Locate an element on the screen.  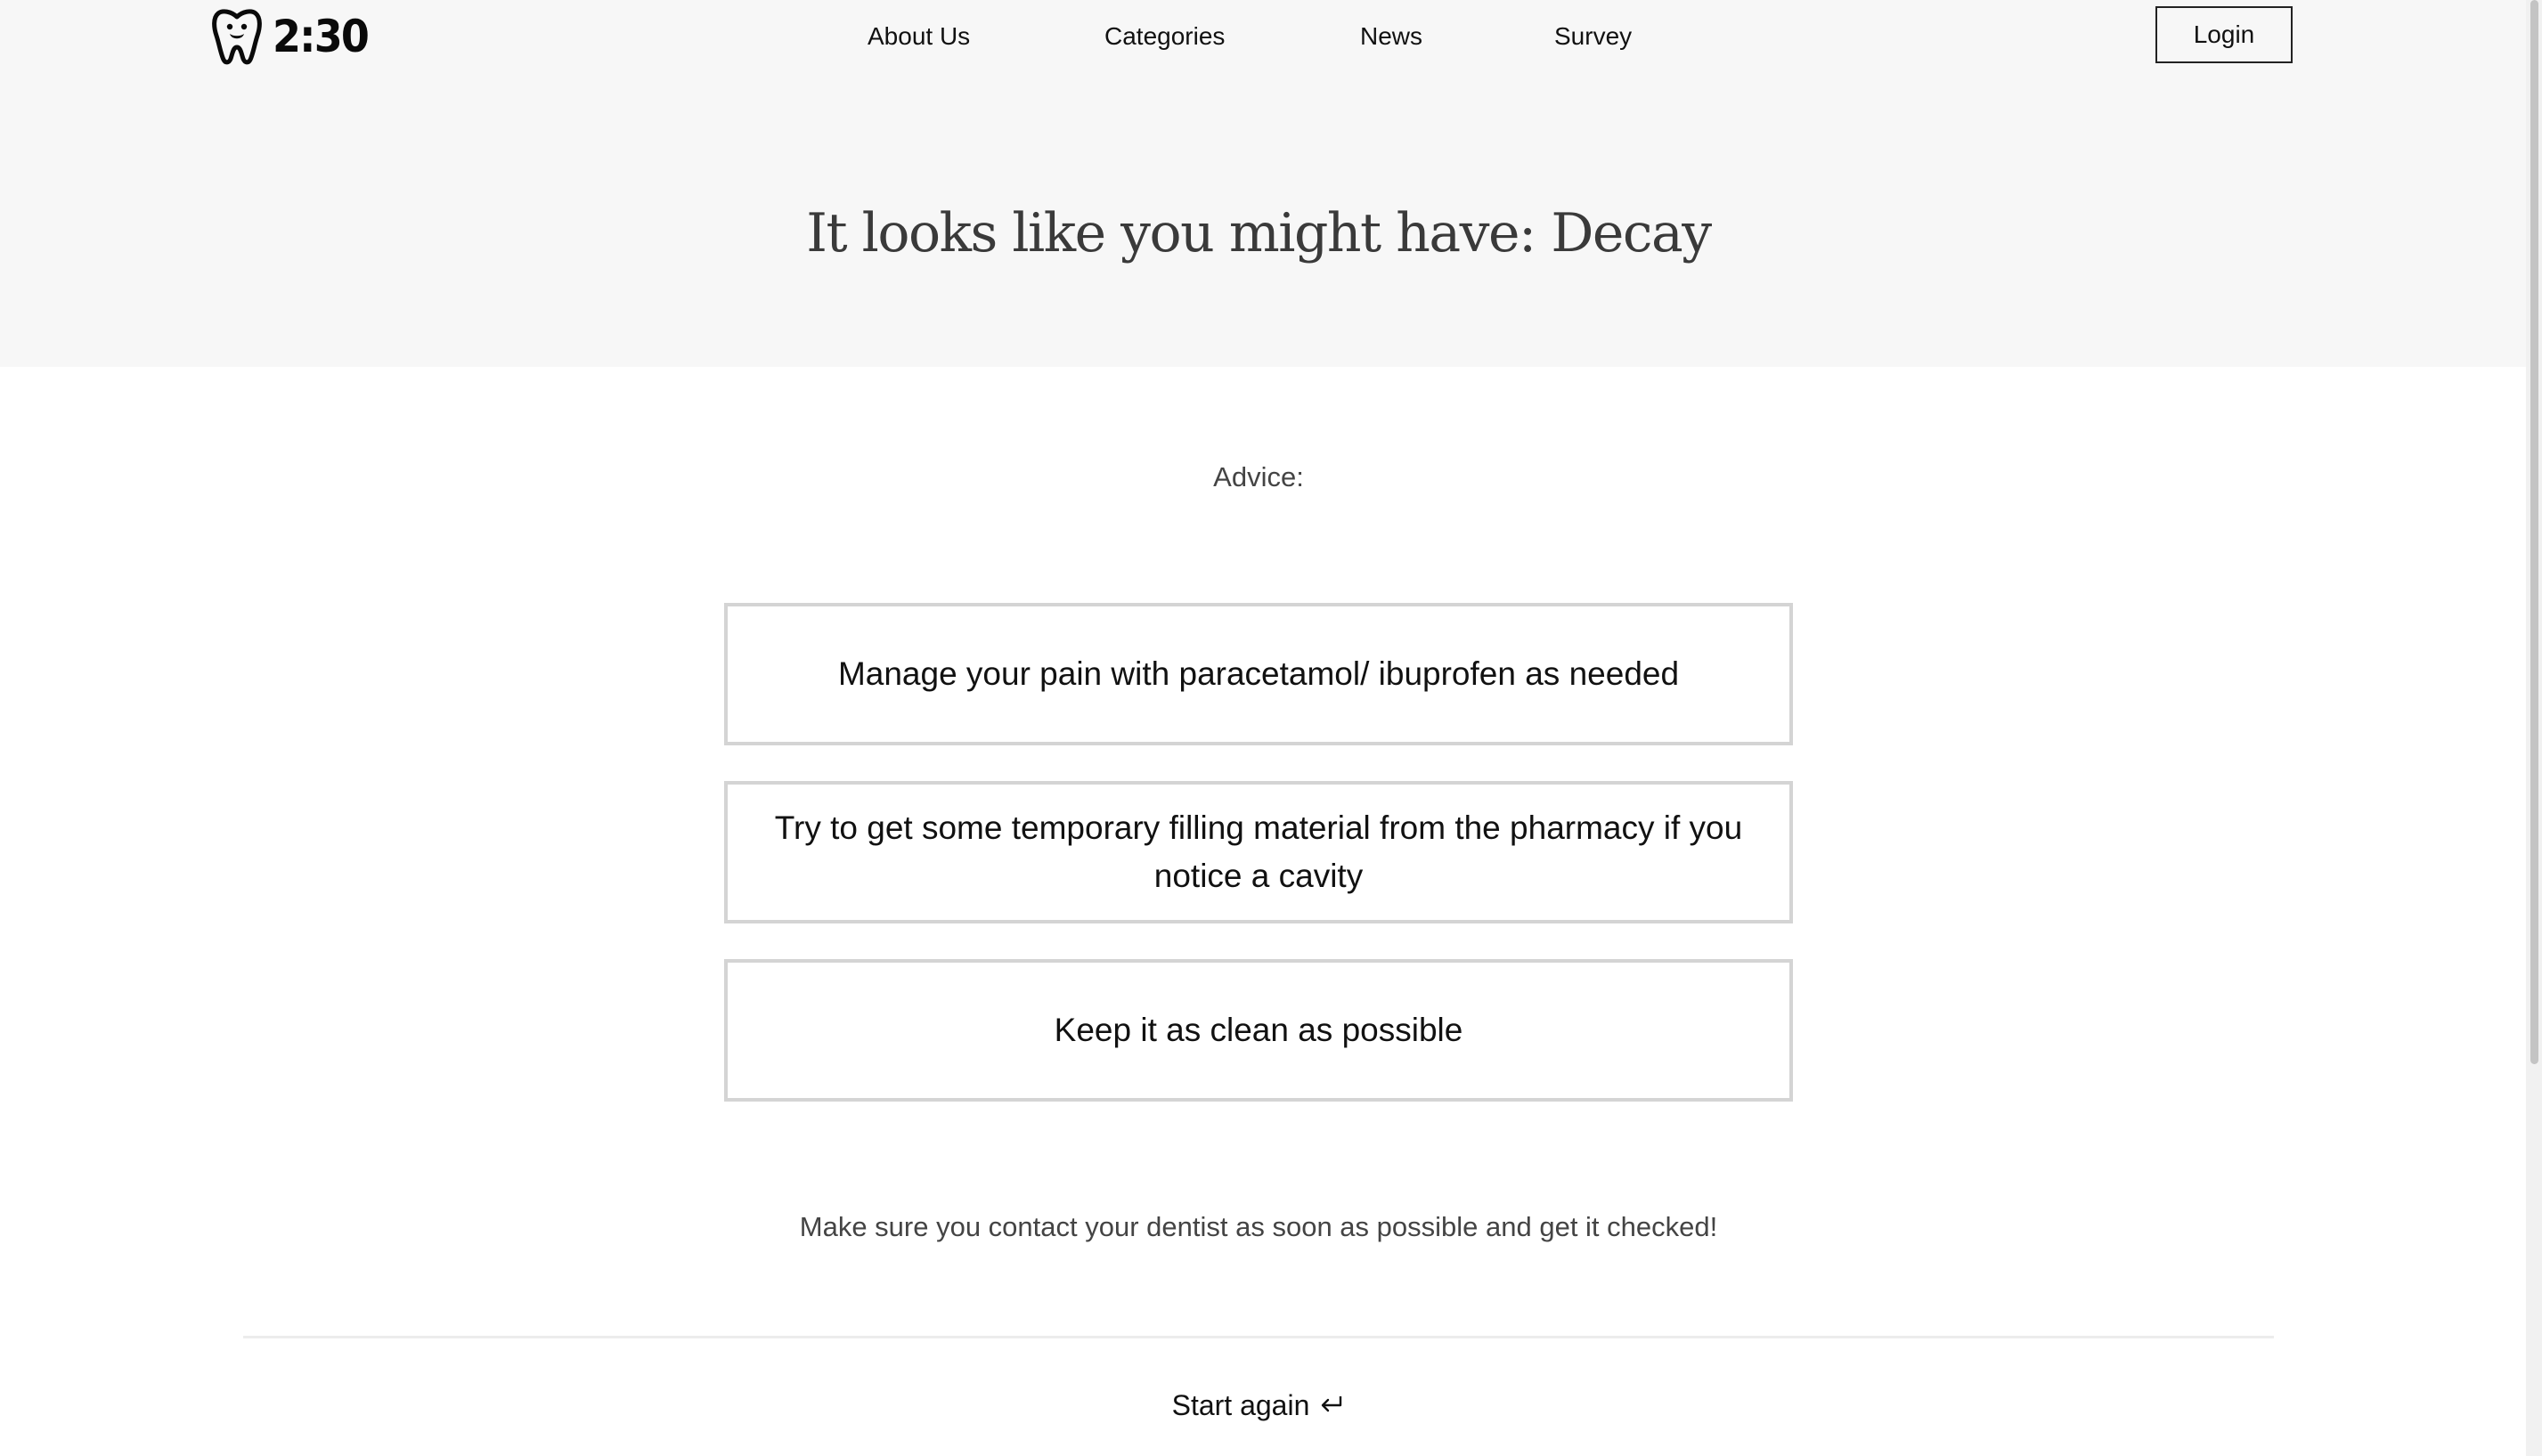
advice-text: Keep it as clean as possible is located at coordinates (1258, 1030).